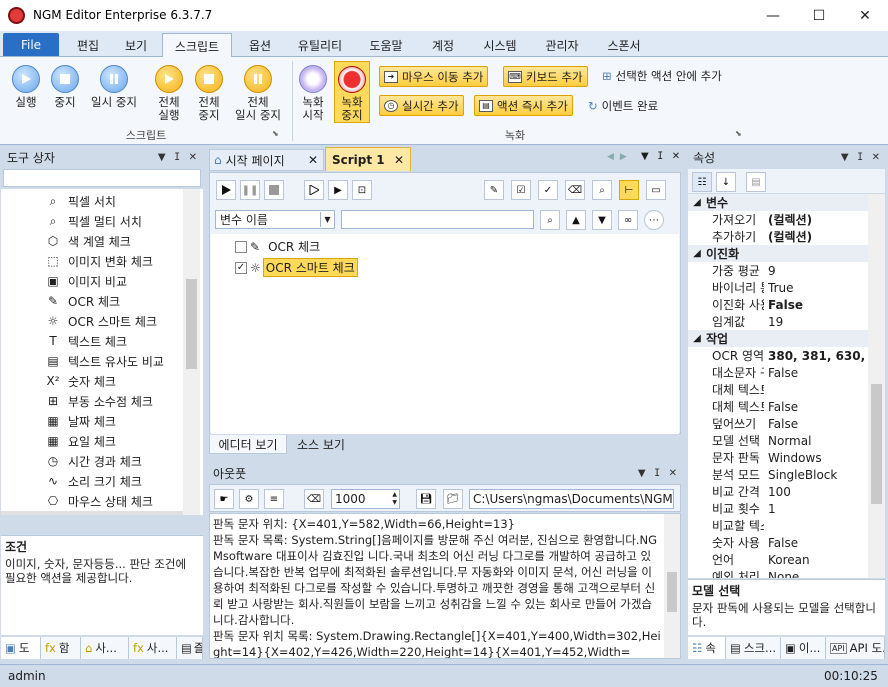  Describe the element at coordinates (421, 105) in the screenshot. I see `add-realtime-button: ◷ 실시간 추가` at that location.